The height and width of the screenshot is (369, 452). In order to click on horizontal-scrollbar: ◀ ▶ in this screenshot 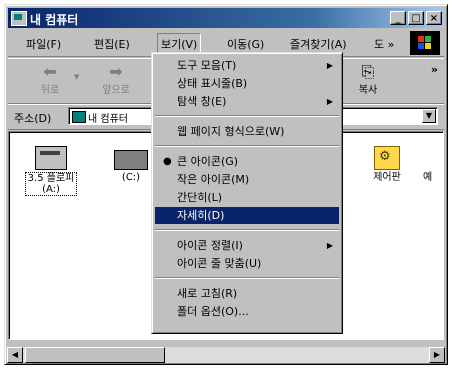, I will do `click(226, 355)`.